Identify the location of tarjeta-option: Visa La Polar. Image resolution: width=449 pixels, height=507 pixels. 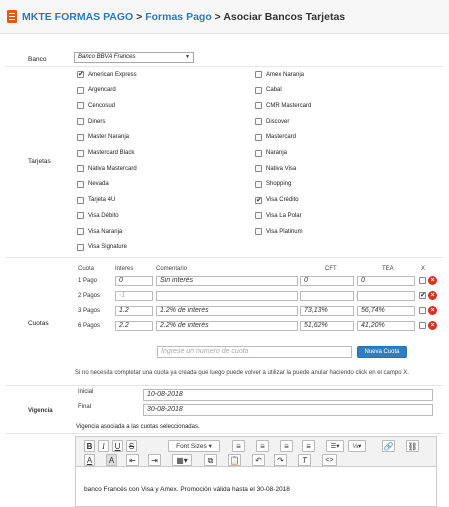
(278, 215).